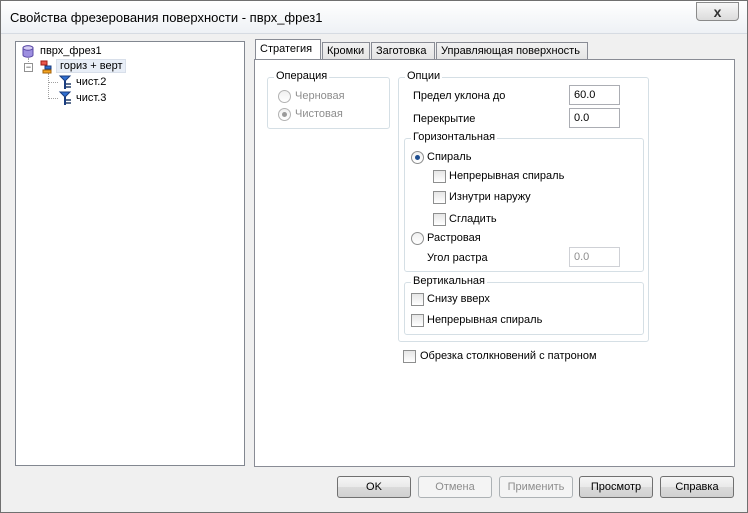 The height and width of the screenshot is (513, 748). Describe the element at coordinates (319, 114) in the screenshot. I see `finish-label: Чистовая` at that location.